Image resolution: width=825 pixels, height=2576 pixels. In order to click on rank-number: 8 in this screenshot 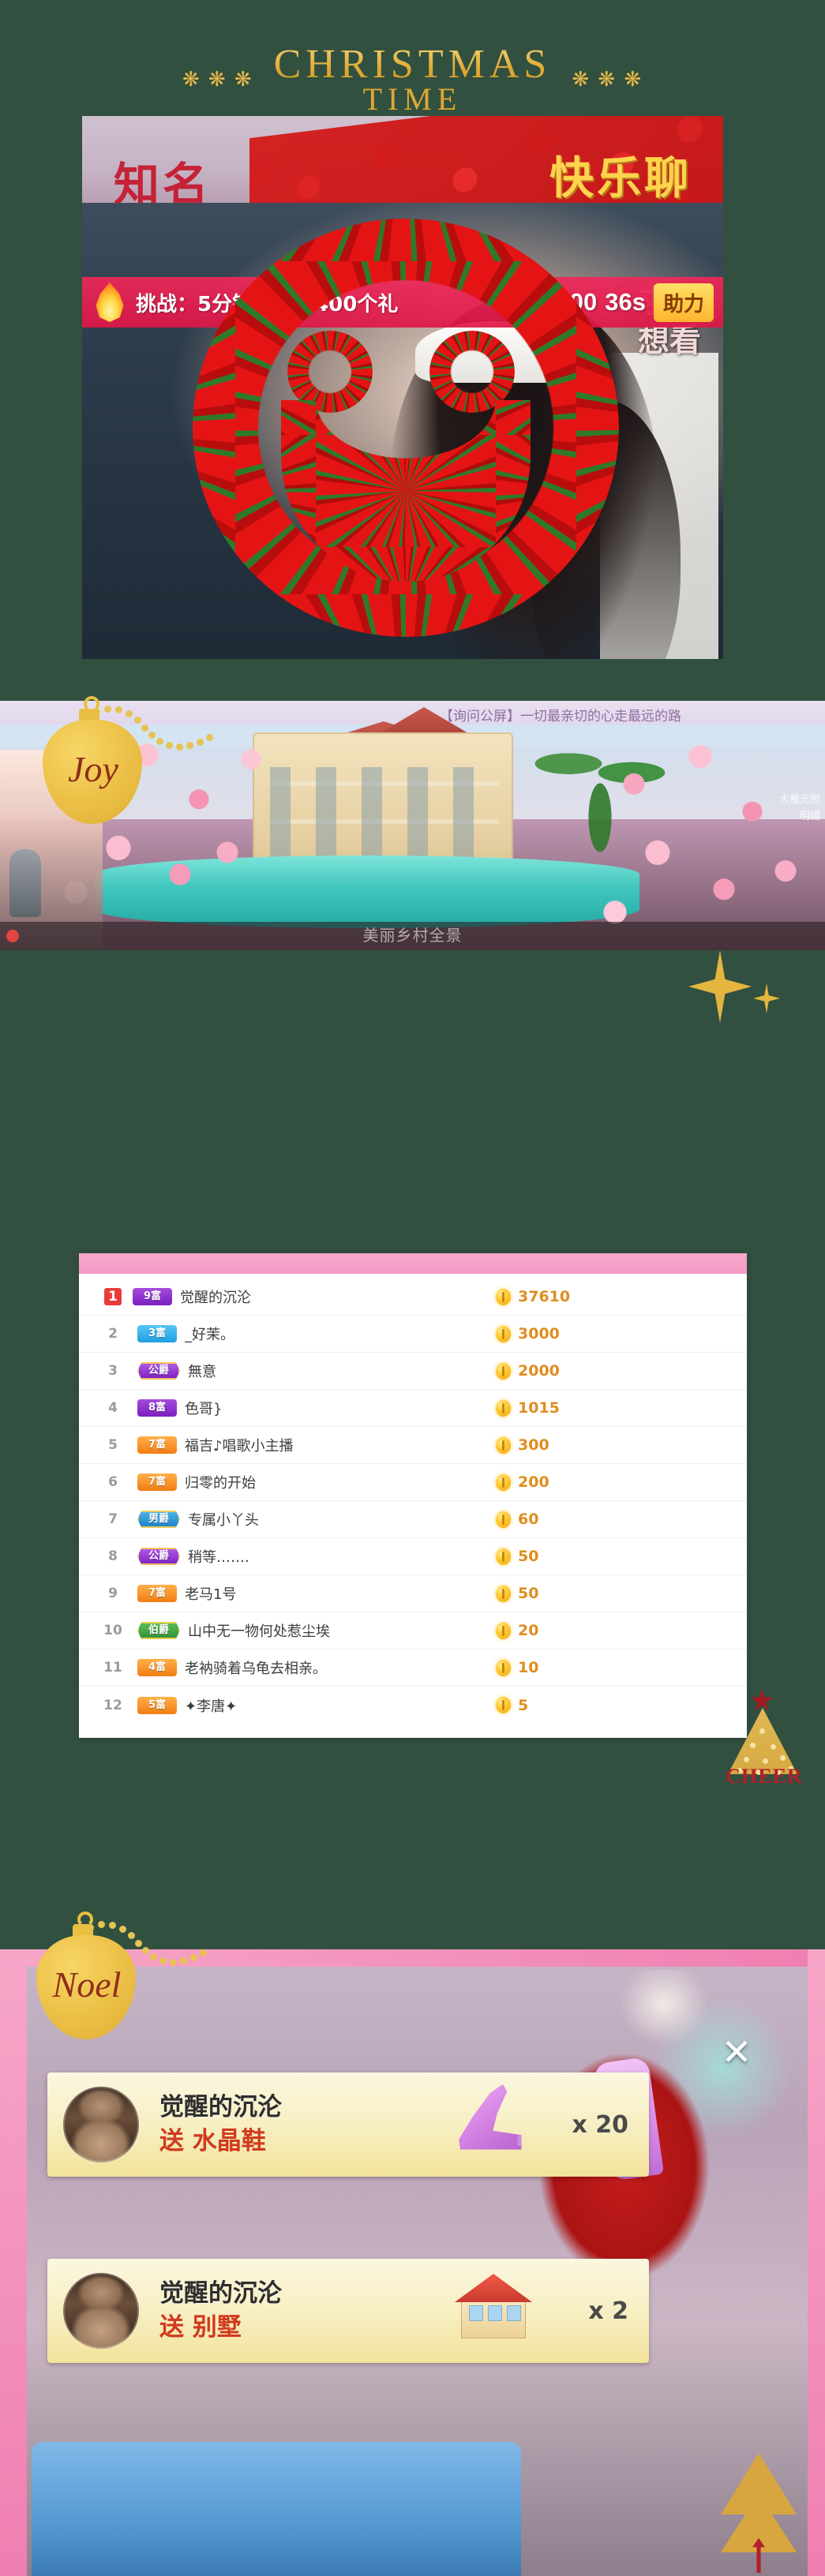, I will do `click(113, 1556)`.